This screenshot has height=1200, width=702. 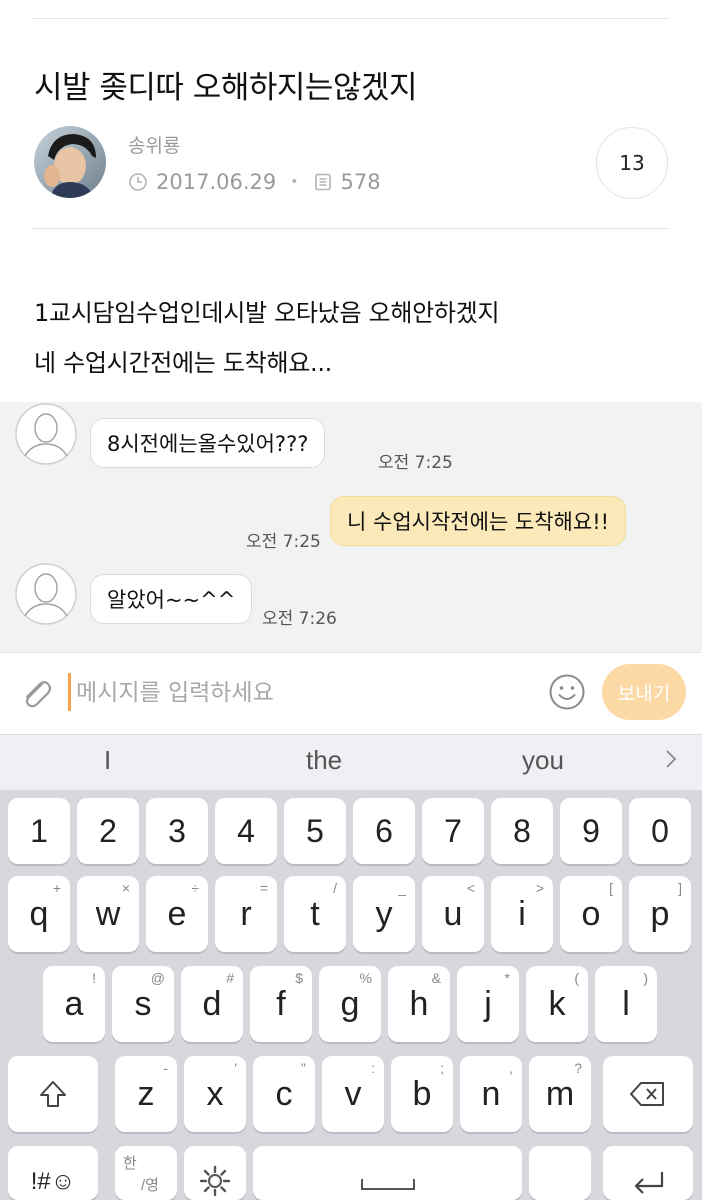 I want to click on shift-key, so click(x=53, y=1094).